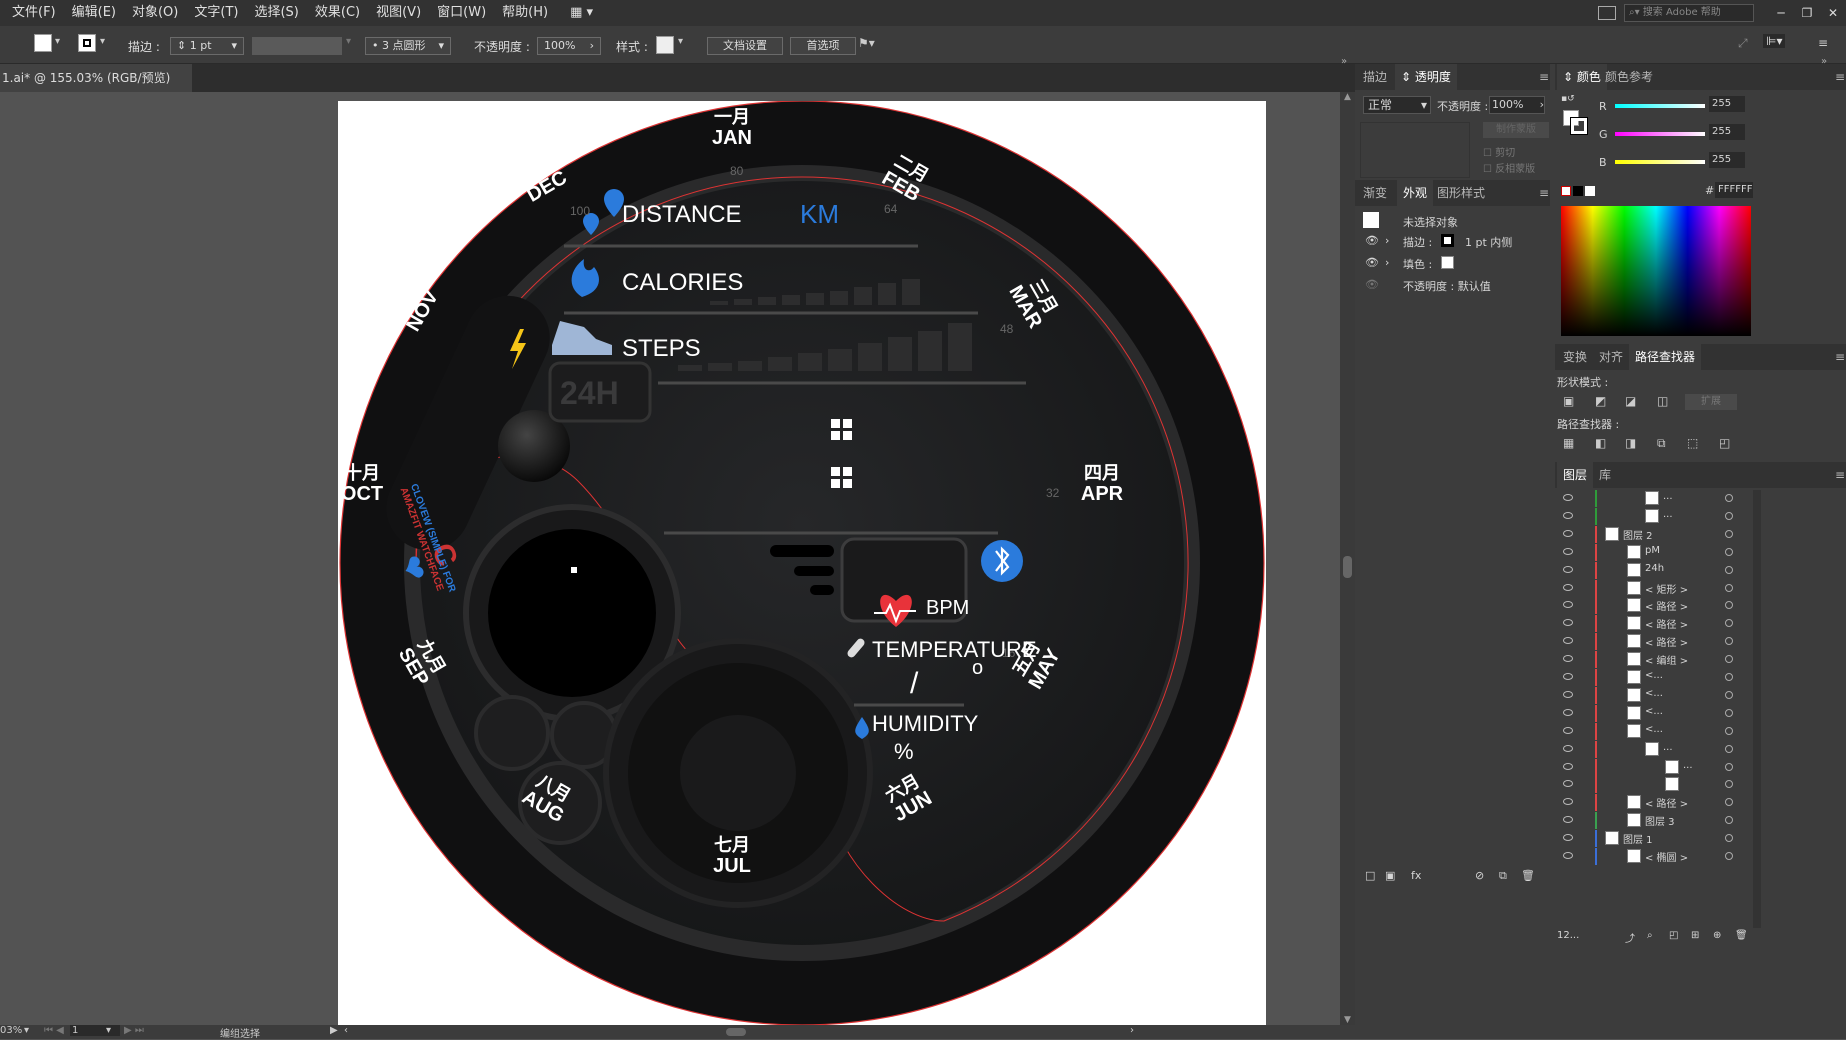 This screenshot has width=1846, height=1040. I want to click on color-spectrum, so click(1656, 271).